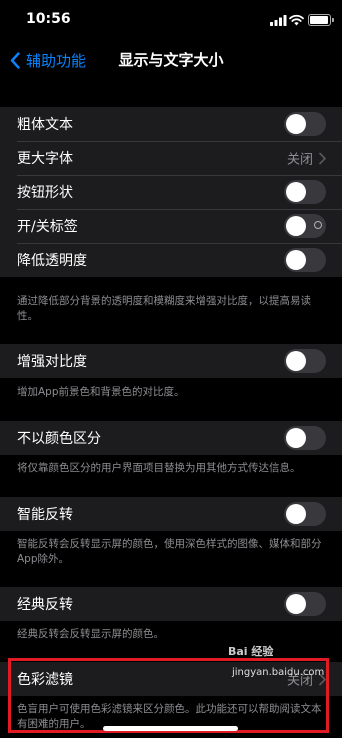 The image size is (342, 738). Describe the element at coordinates (169, 551) in the screenshot. I see `smart-invert-footer: 智能反转会反转显示屏的颜色，使用深色样式的图像、媒体和部分App除外。` at that location.